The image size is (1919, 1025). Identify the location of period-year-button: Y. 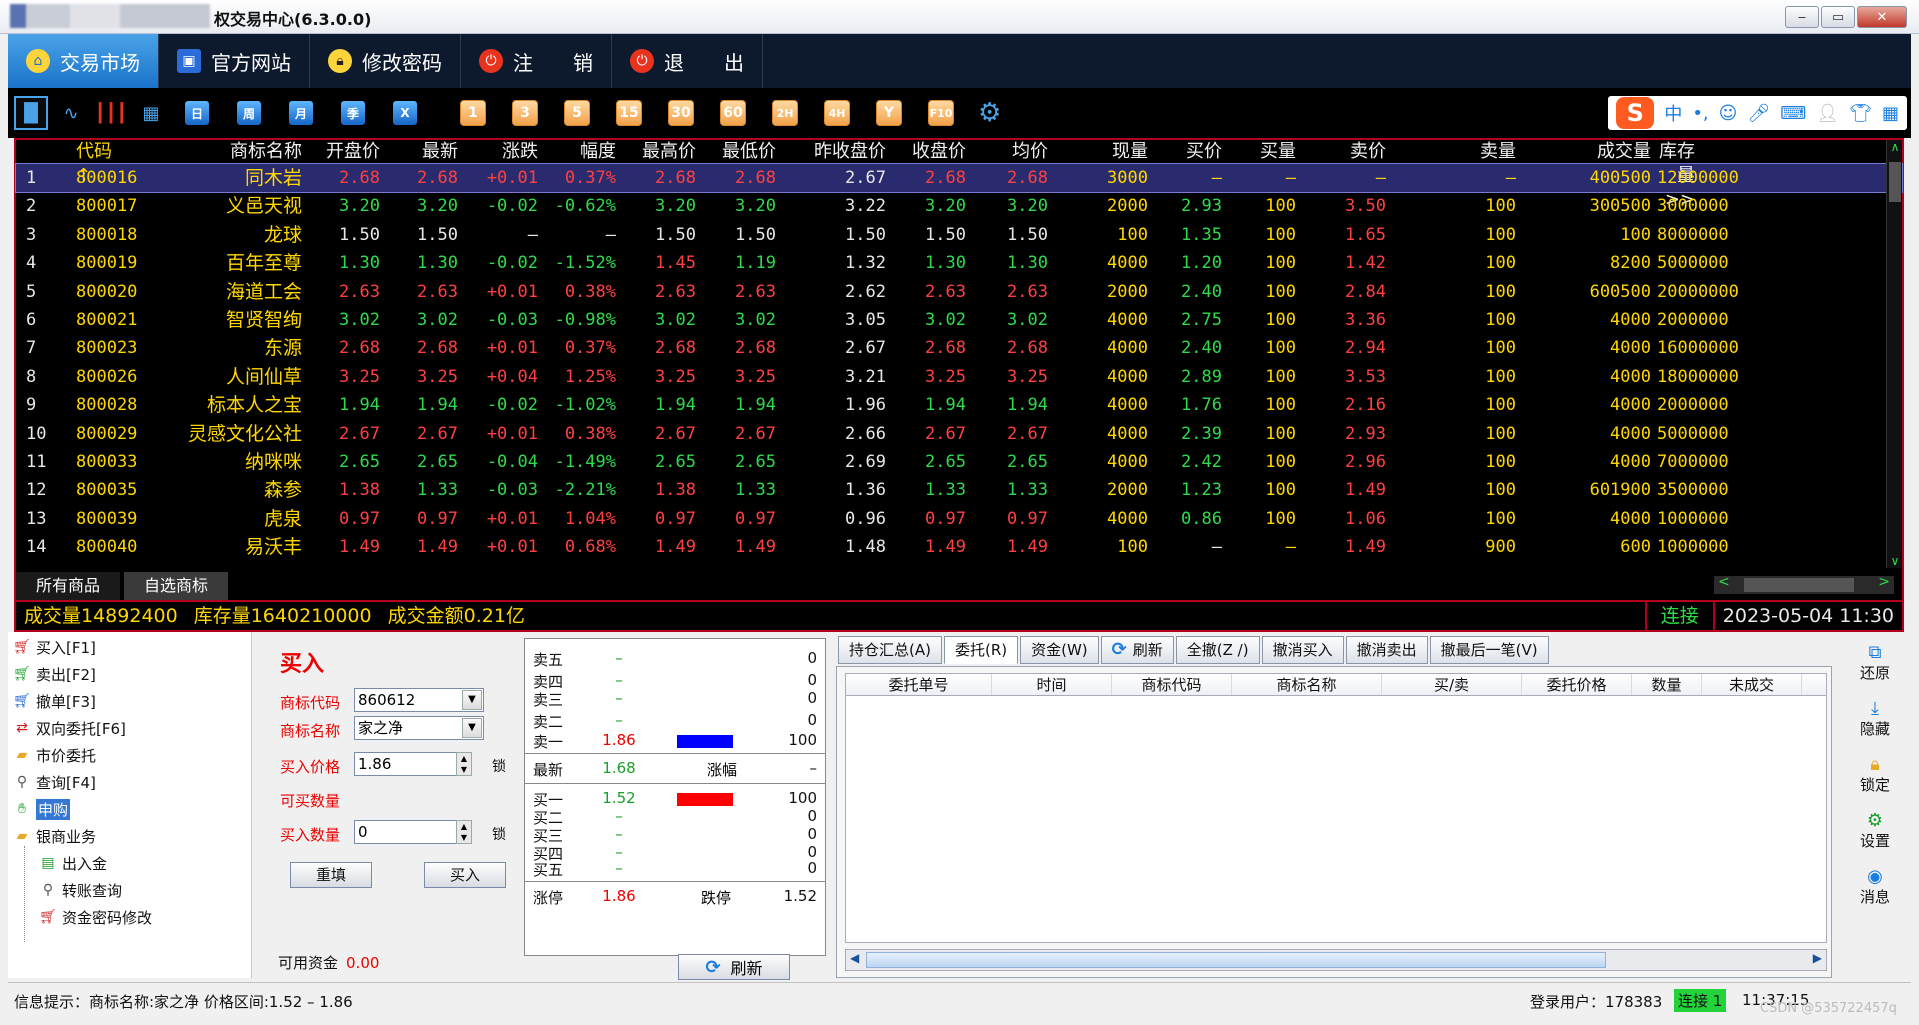
(889, 113).